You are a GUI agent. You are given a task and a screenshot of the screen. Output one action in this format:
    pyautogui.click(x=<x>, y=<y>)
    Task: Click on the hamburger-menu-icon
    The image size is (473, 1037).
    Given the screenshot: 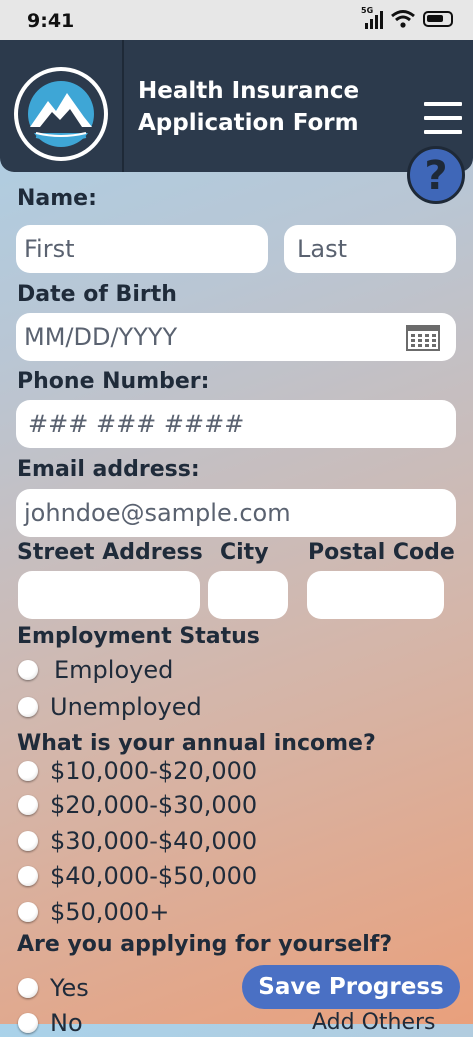 What is the action you would take?
    pyautogui.click(x=443, y=119)
    